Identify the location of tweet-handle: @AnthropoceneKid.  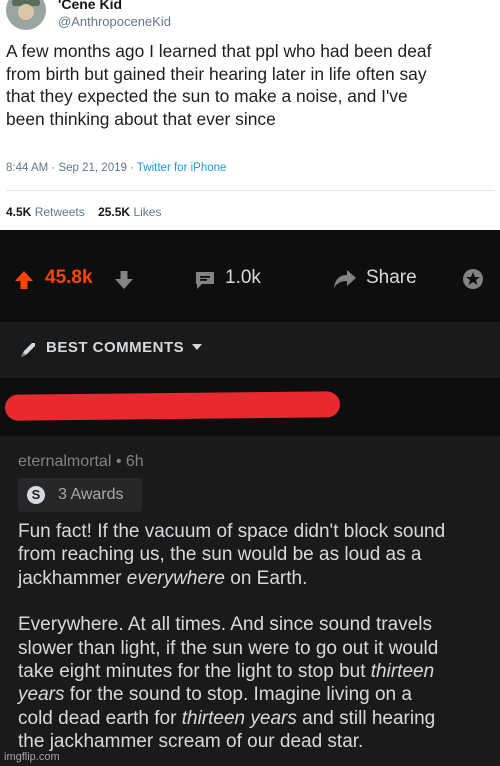
(114, 21).